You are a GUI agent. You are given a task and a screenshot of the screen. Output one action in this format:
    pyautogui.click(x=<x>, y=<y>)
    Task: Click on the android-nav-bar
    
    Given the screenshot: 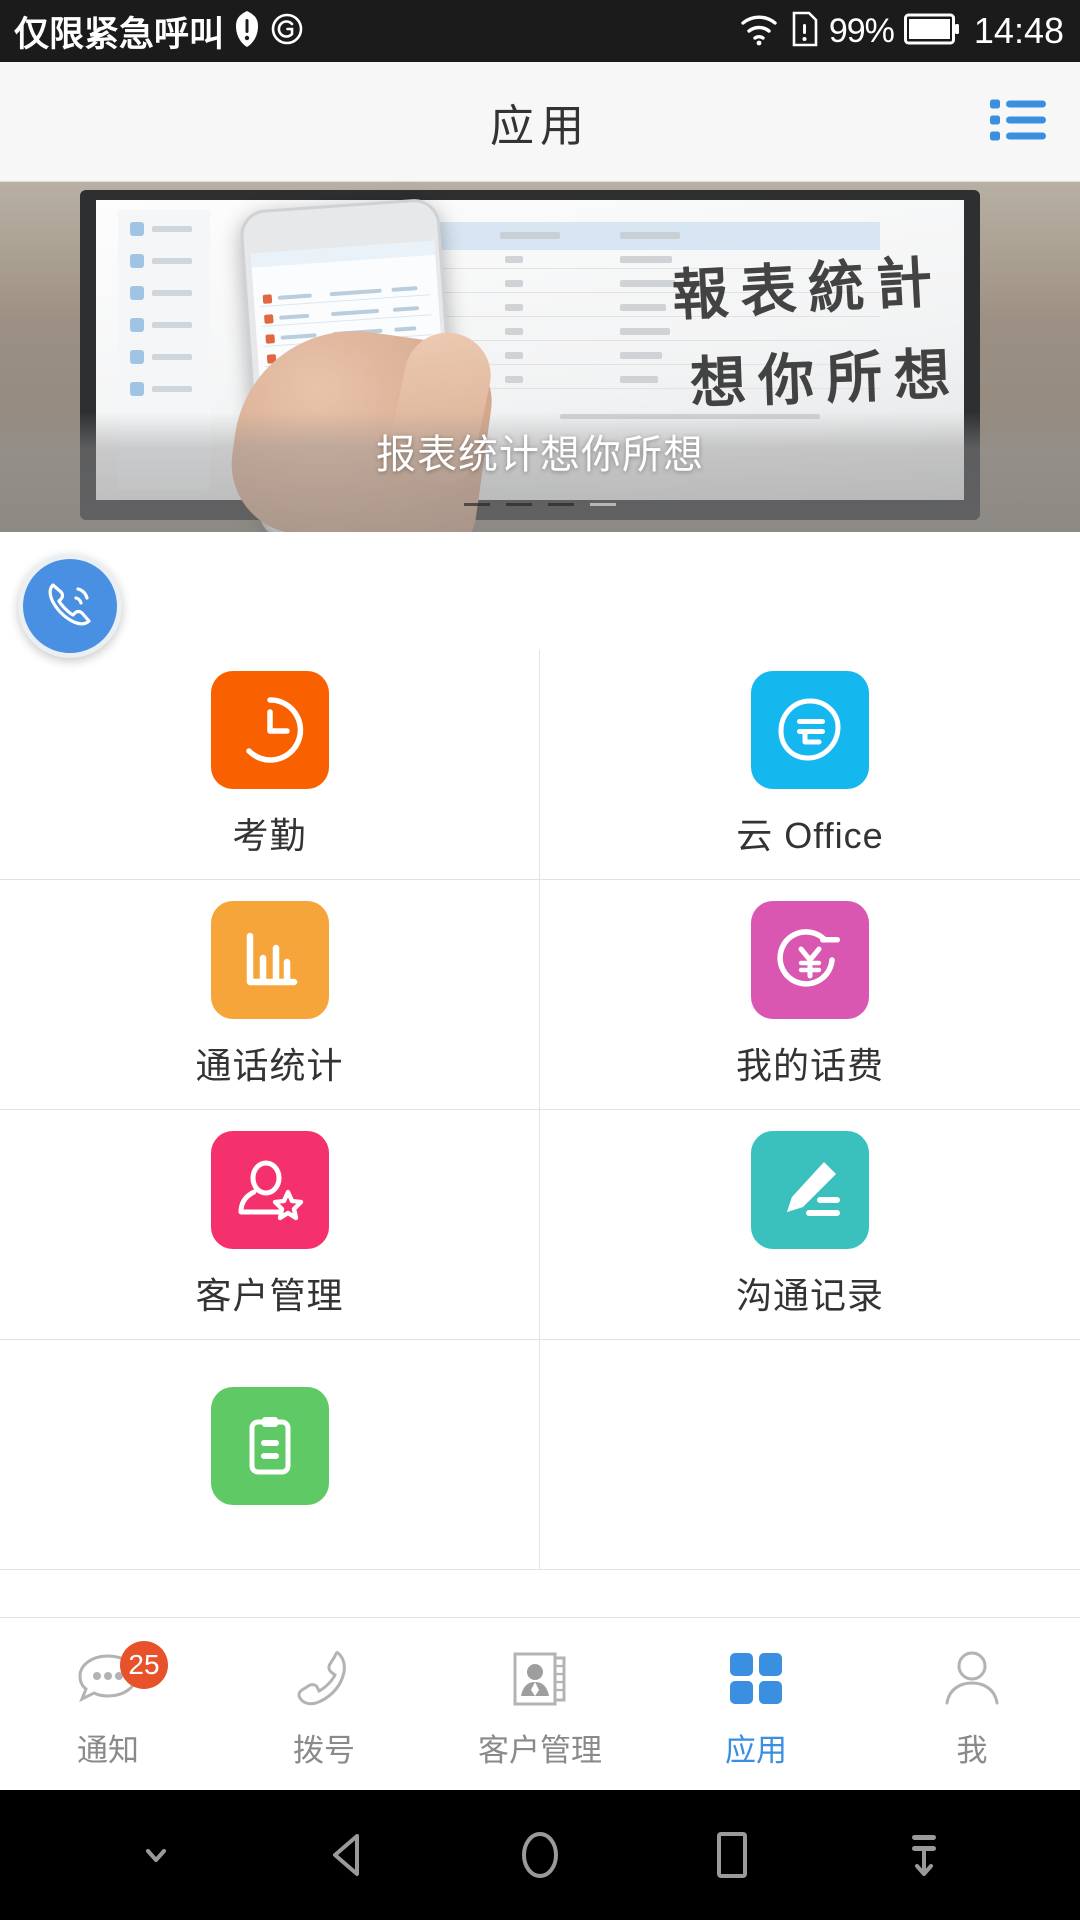 What is the action you would take?
    pyautogui.click(x=540, y=1855)
    